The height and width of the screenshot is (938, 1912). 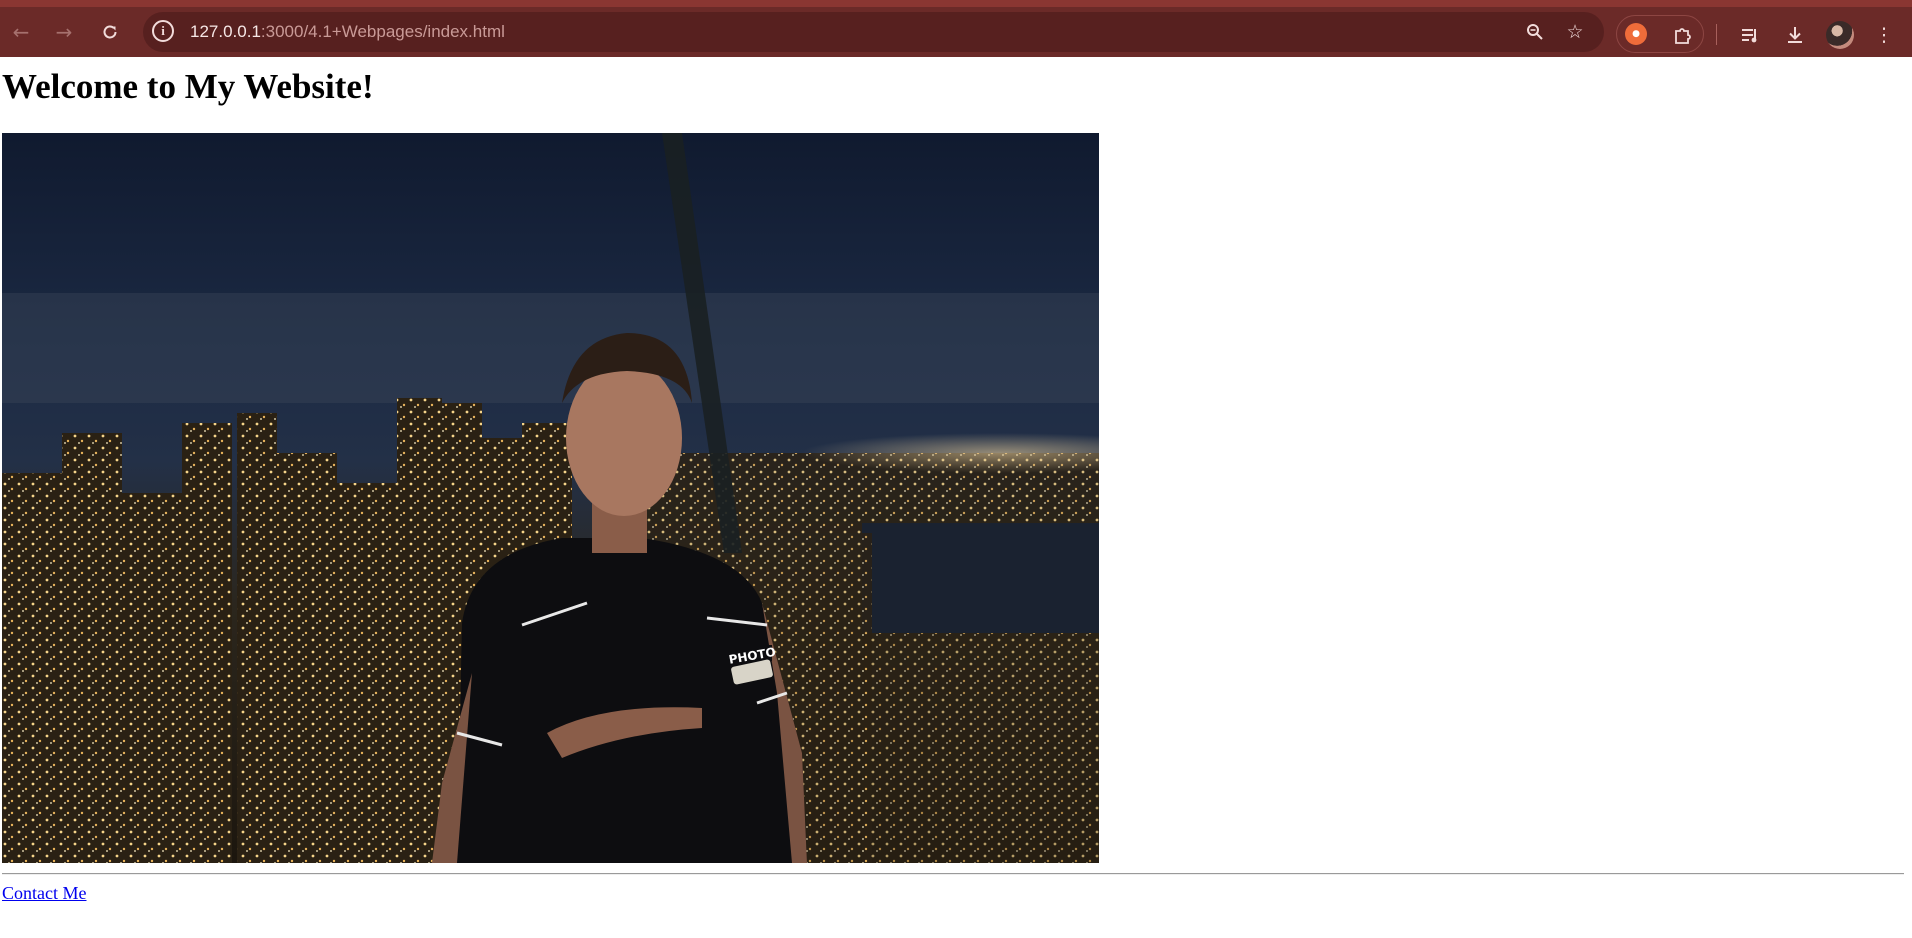 What do you see at coordinates (225, 31) in the screenshot?
I see `url-host: 127.0.0.1` at bounding box center [225, 31].